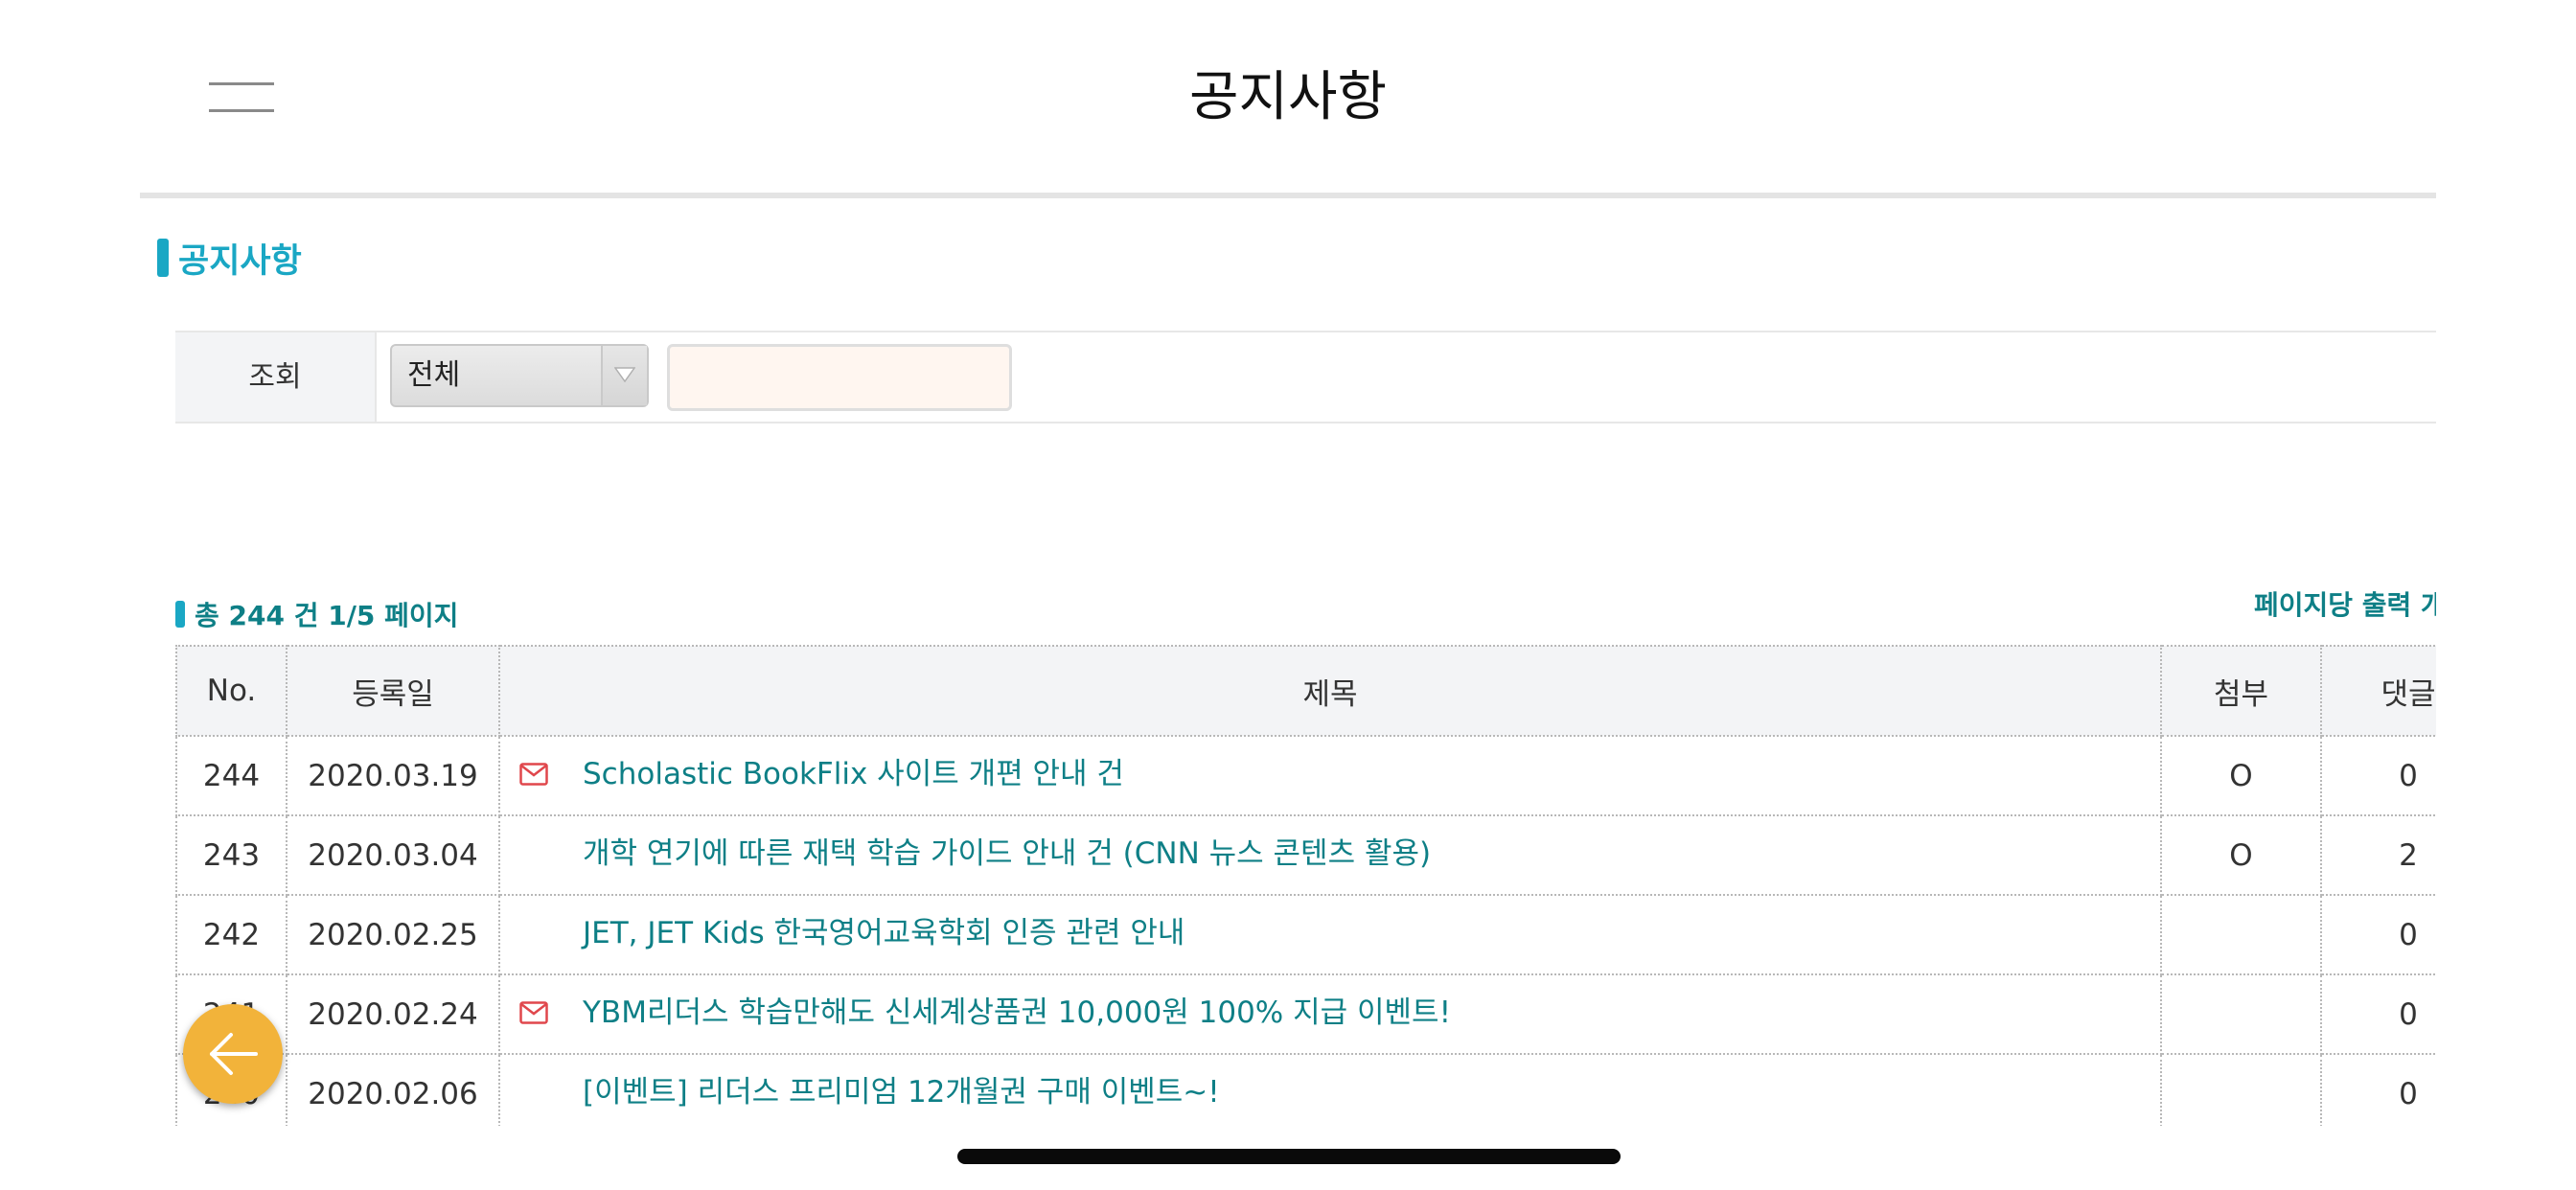  What do you see at coordinates (1017, 1013) in the screenshot?
I see `notice-title-link: YBM리더스 학습만해도 신세계상품권 10,000원 100% 지급 이벤트!` at bounding box center [1017, 1013].